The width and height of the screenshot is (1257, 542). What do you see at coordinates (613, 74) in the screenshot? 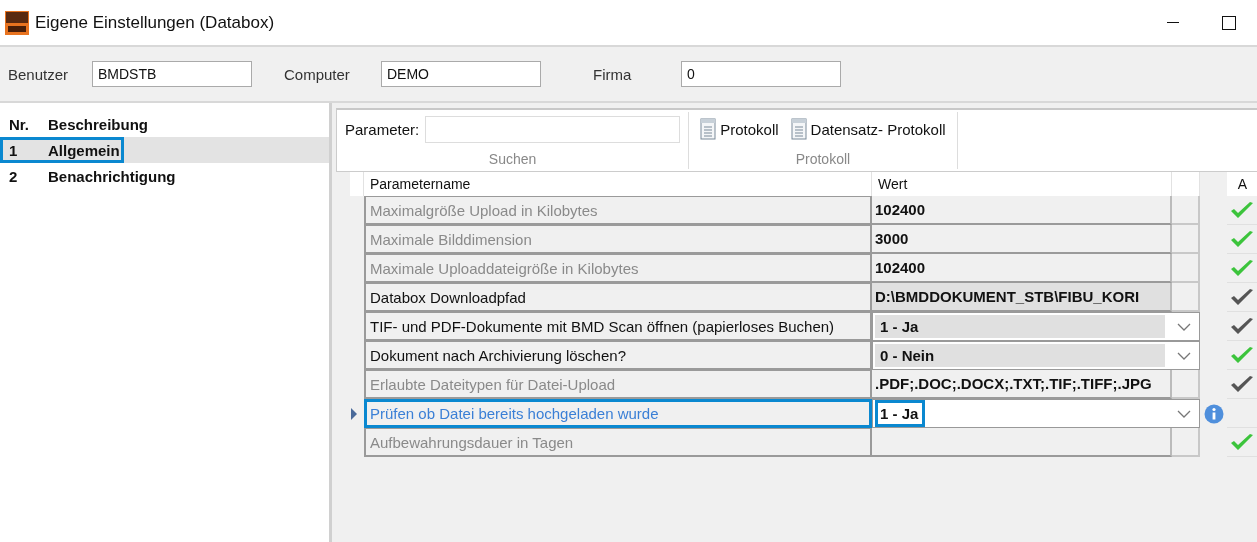
I see `field-label: Firma` at bounding box center [613, 74].